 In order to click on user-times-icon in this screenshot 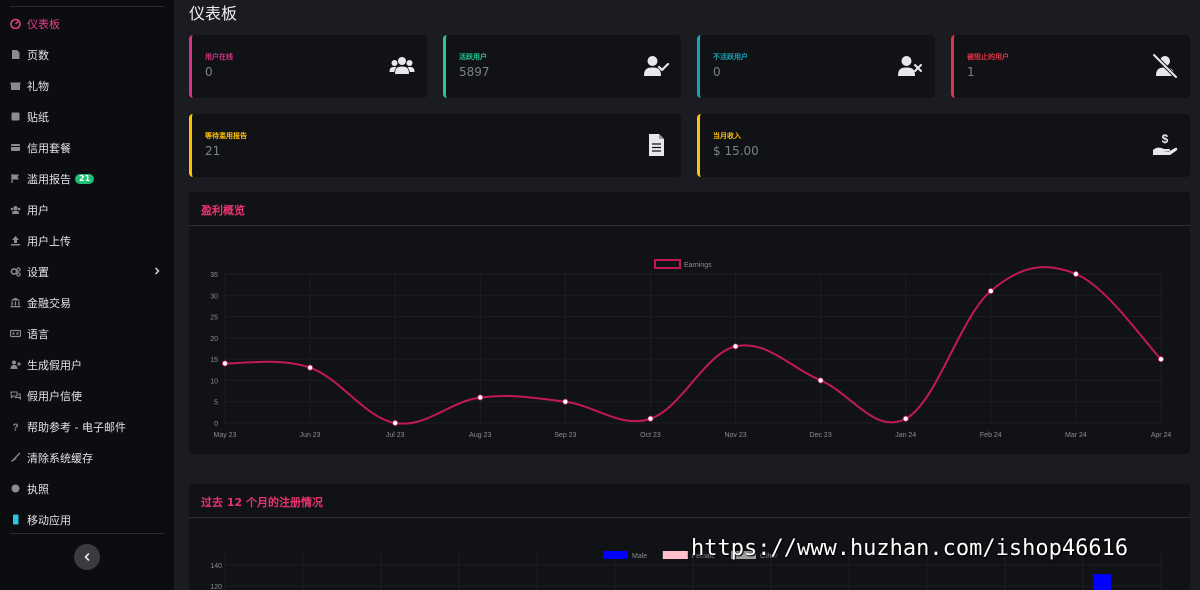, I will do `click(910, 66)`.